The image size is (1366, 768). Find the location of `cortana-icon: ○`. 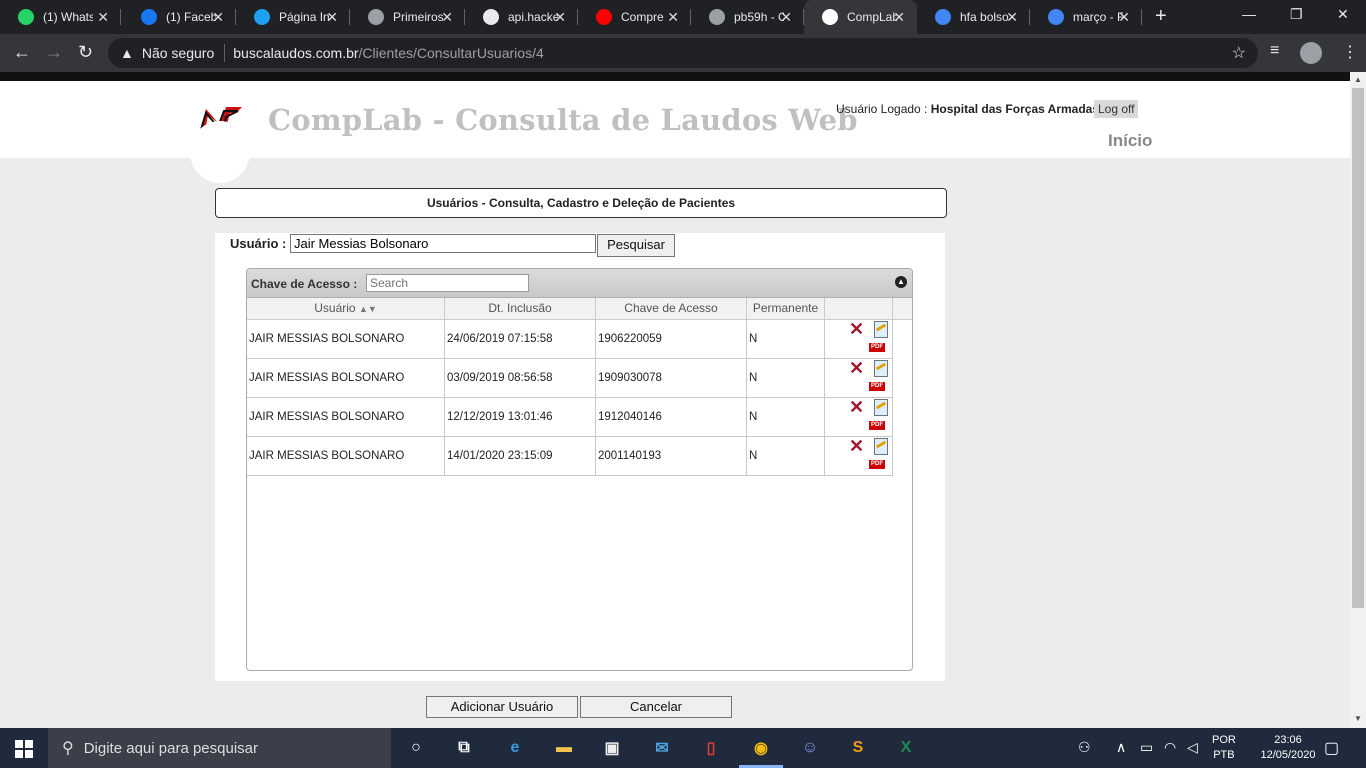

cortana-icon: ○ is located at coordinates (416, 748).